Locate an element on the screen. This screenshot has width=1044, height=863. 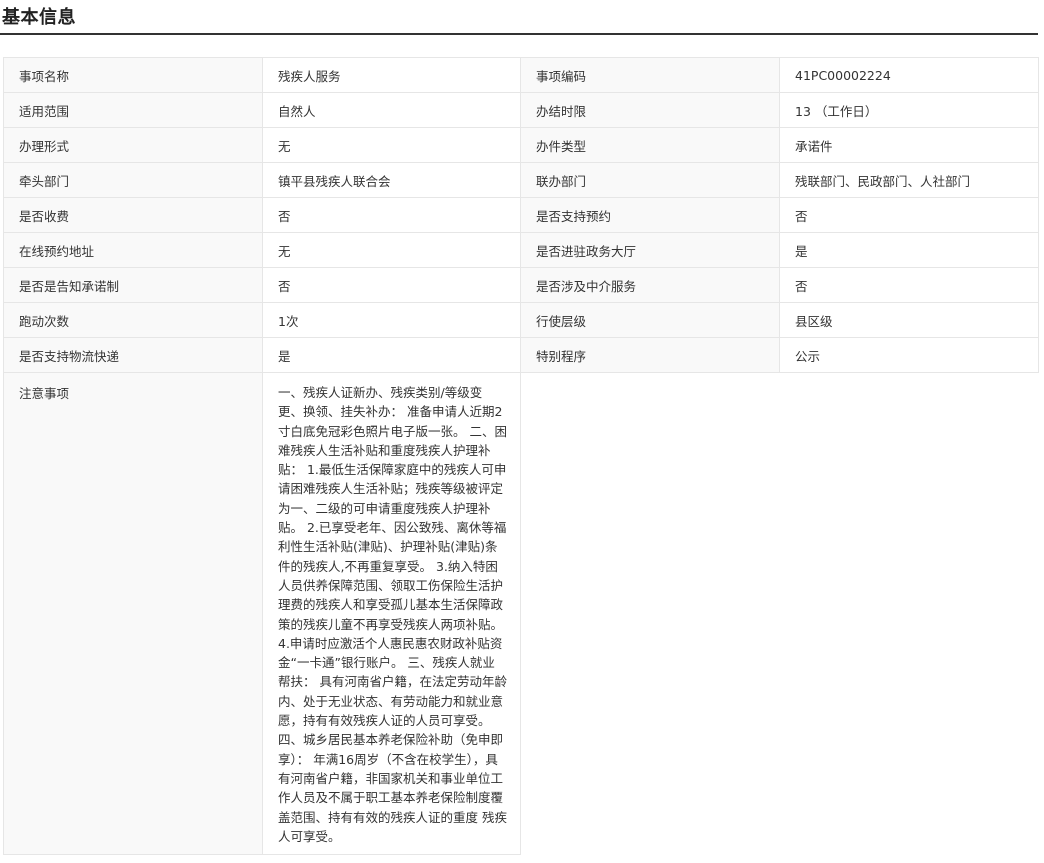
field-label: 是否支持预约 is located at coordinates (650, 215).